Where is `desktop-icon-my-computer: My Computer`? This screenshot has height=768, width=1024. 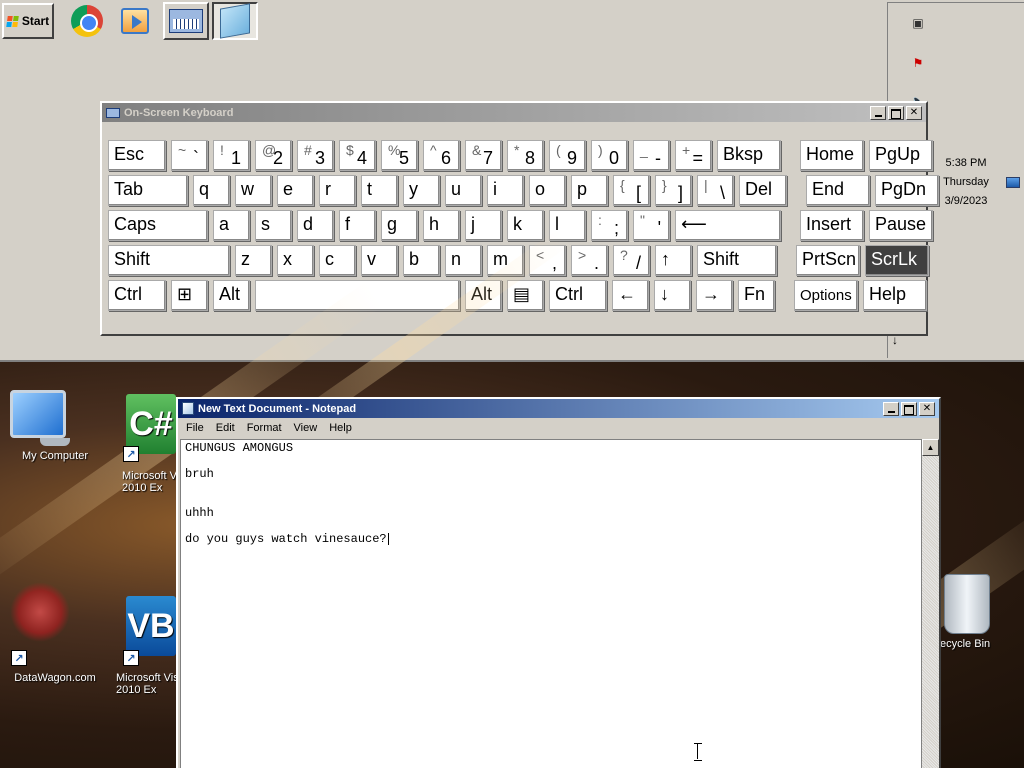
desktop-icon-my-computer: My Computer is located at coordinates (55, 426).